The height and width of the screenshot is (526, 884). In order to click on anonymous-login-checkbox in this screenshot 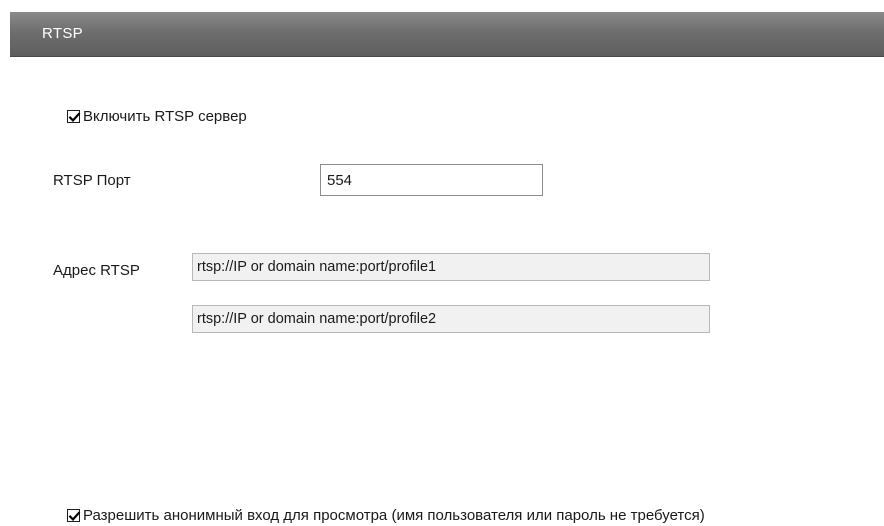, I will do `click(74, 515)`.